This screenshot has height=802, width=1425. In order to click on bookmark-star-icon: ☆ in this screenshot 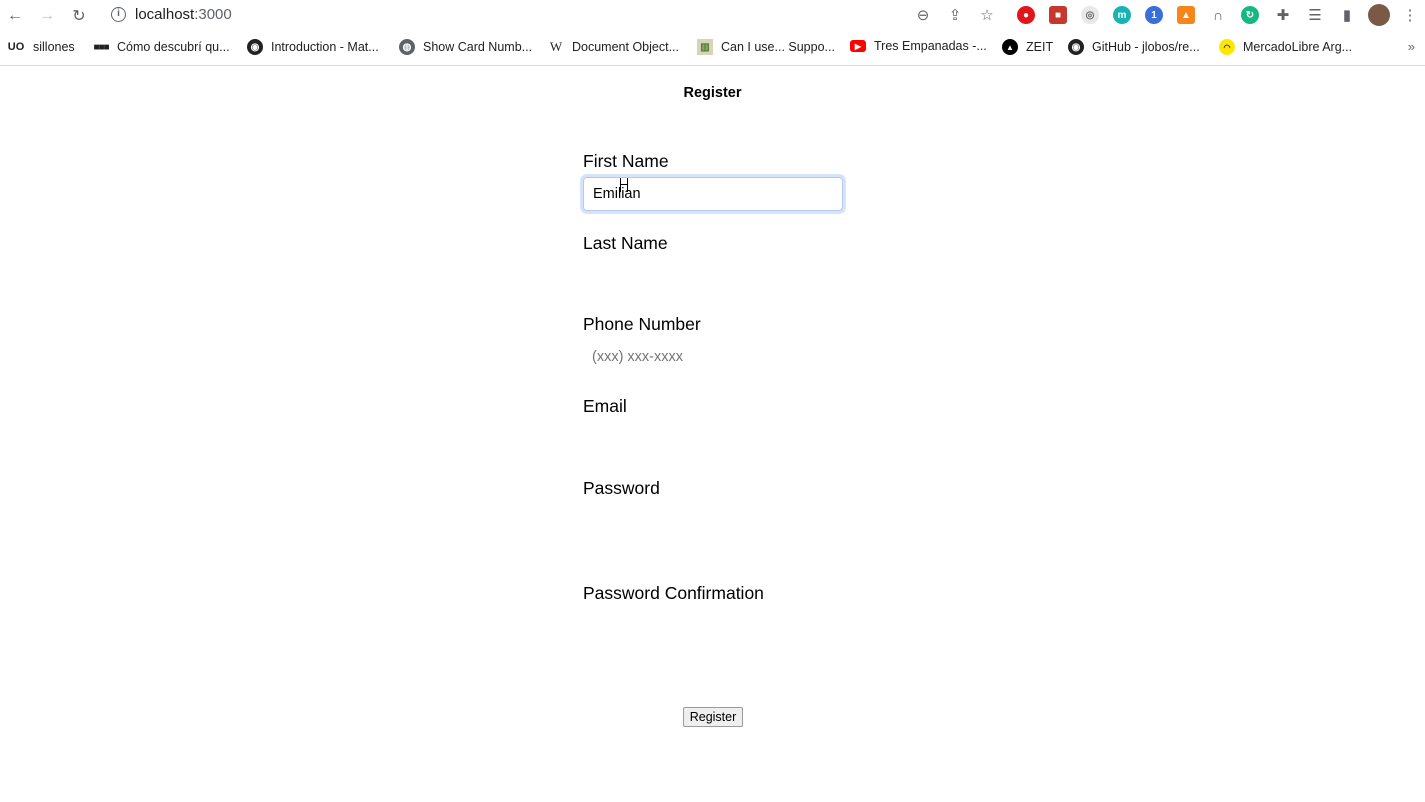, I will do `click(987, 15)`.